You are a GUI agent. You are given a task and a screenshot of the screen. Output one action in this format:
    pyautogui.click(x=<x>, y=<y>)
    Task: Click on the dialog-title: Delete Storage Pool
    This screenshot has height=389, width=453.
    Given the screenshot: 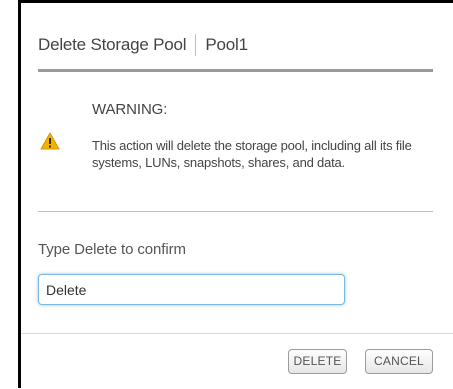 What is the action you would take?
    pyautogui.click(x=112, y=44)
    